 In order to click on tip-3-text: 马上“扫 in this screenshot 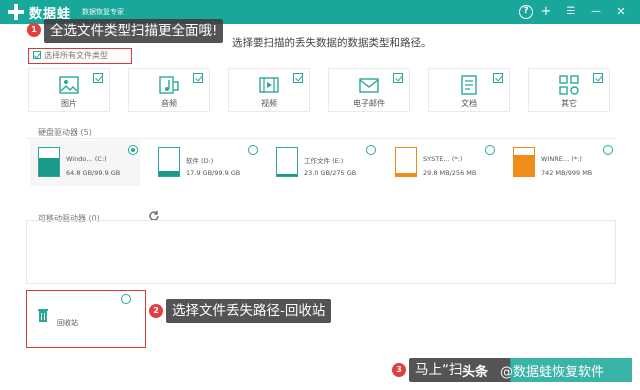, I will do `click(460, 370)`.